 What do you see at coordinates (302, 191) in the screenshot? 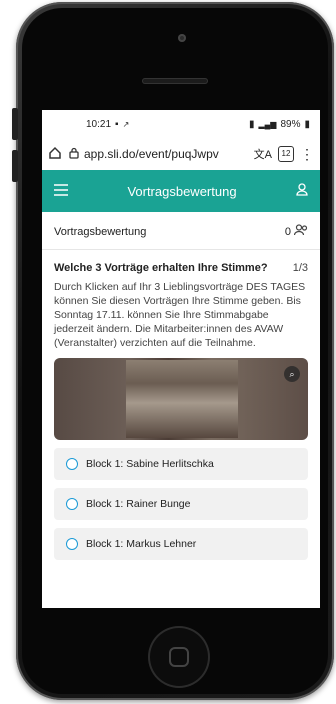
I see `user-icon` at bounding box center [302, 191].